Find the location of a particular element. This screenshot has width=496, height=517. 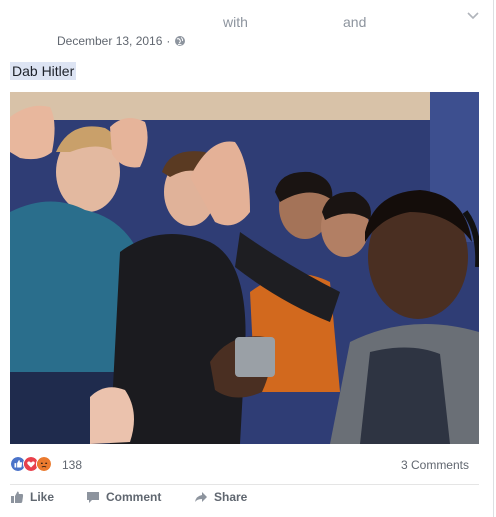

header-with-text: with is located at coordinates (235, 22).